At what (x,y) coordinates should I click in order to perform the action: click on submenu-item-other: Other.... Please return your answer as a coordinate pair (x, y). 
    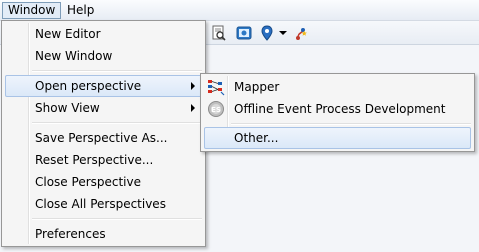
    Looking at the image, I should click on (337, 138).